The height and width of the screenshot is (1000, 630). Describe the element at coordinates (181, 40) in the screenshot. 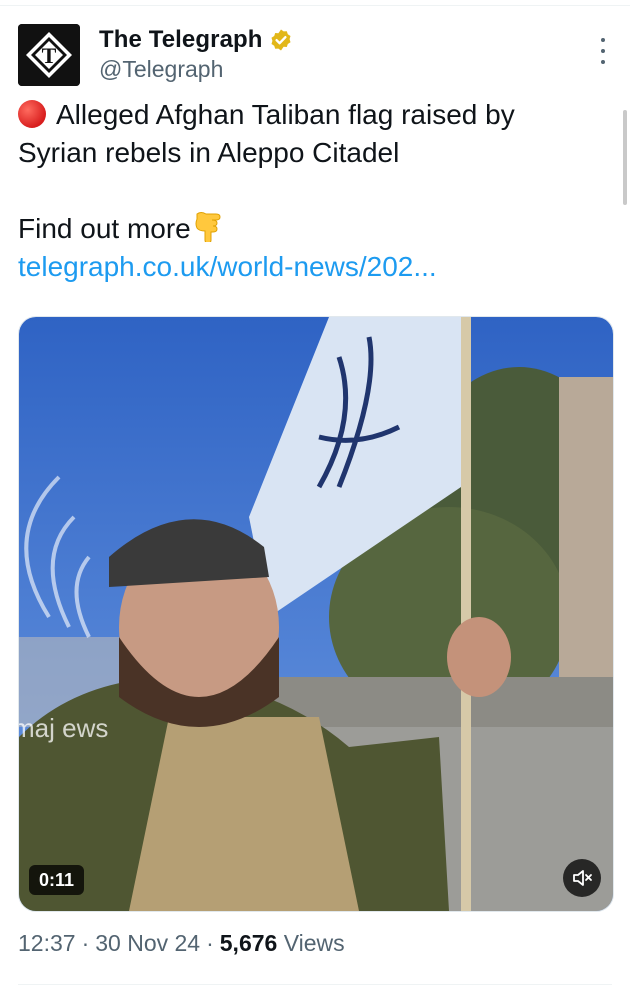

I see `display-name: The Telegraph` at that location.